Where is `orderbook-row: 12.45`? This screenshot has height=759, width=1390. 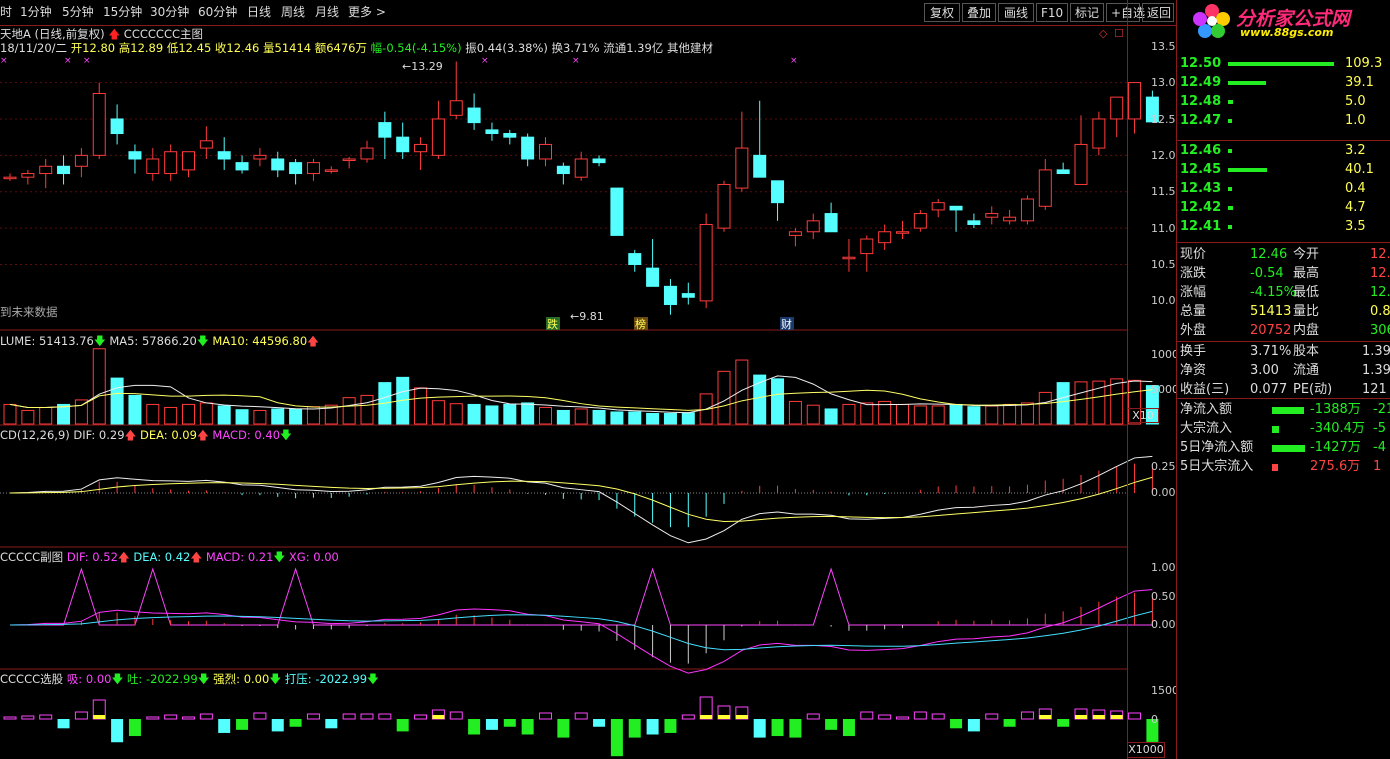 orderbook-row: 12.45 is located at coordinates (1224, 170).